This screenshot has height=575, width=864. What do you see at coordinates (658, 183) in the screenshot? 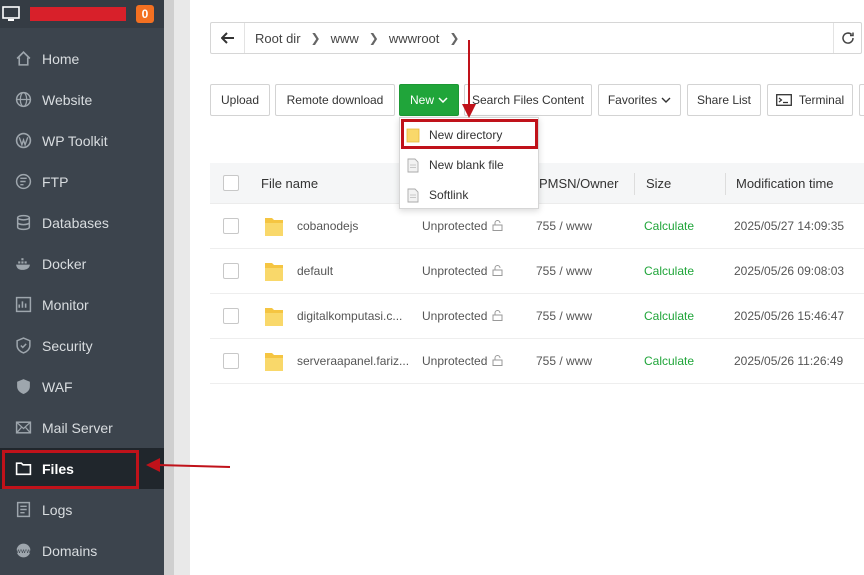
I see `header-size: Size` at bounding box center [658, 183].